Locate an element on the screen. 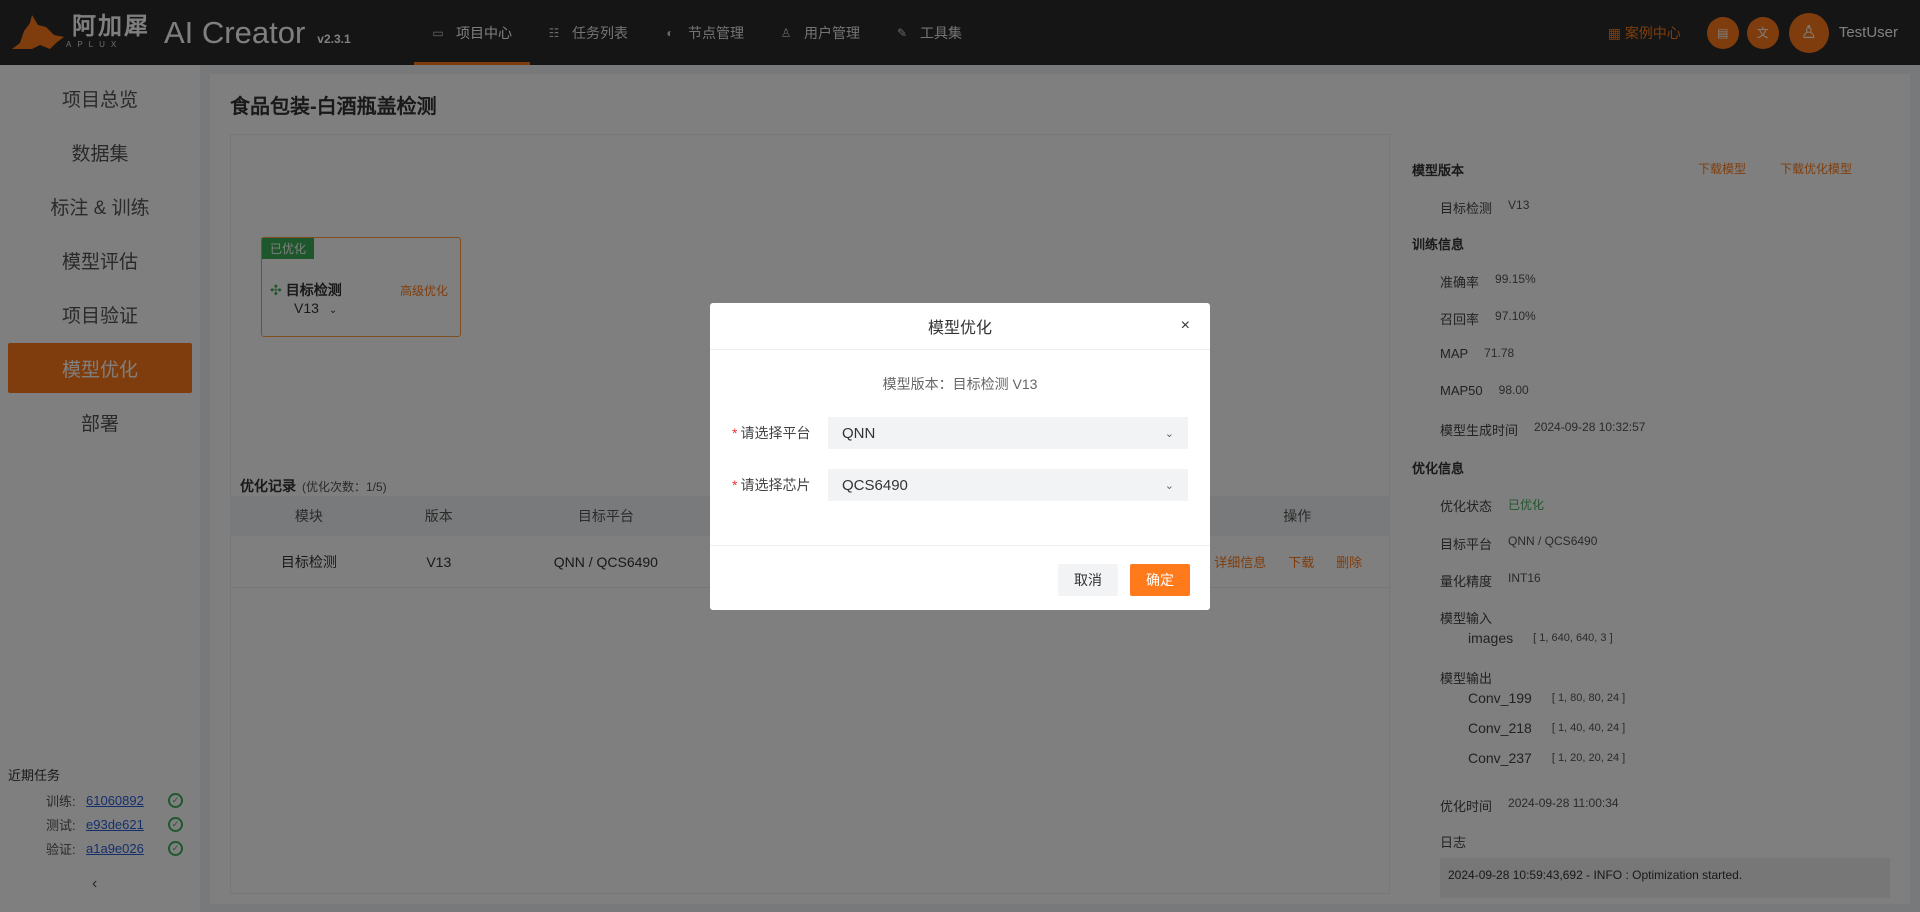 This screenshot has width=1920, height=912. modal-footer: 取消 确定 is located at coordinates (960, 577).